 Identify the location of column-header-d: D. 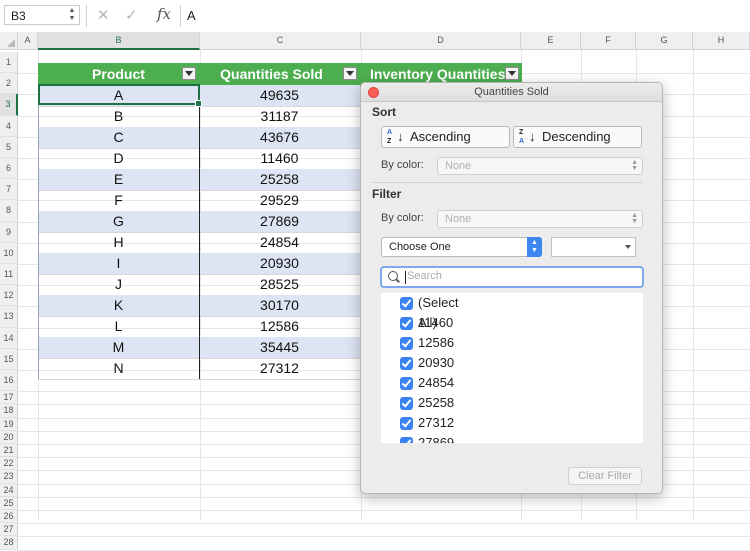
(441, 41).